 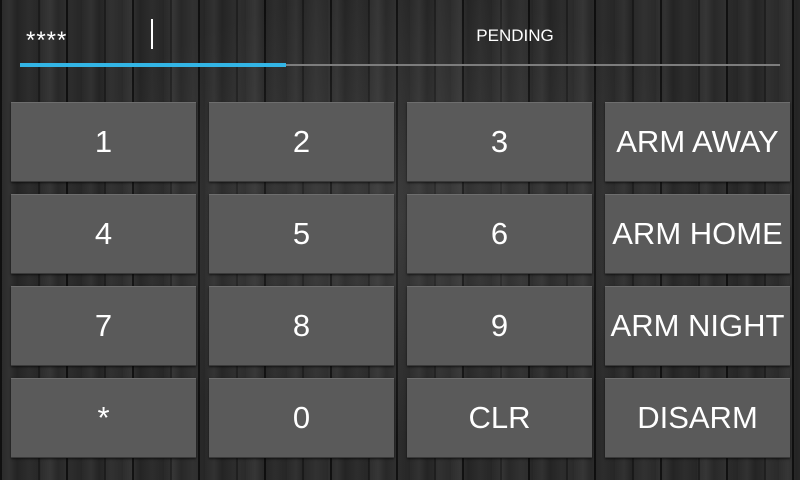 I want to click on key-7: 7, so click(x=103, y=326).